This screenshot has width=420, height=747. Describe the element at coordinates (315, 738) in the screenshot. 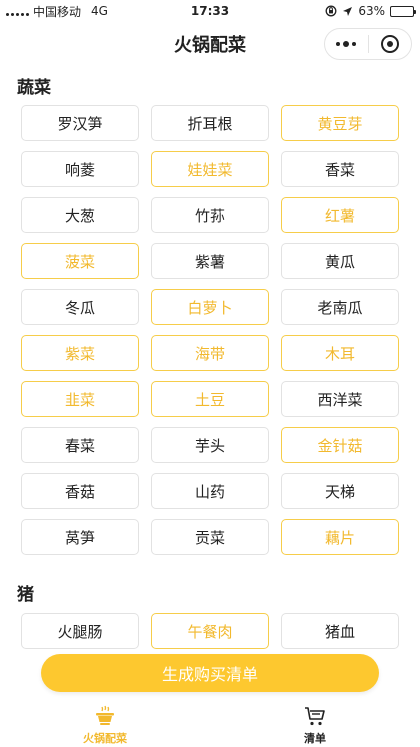

I see `tab-list-label: 清单` at that location.